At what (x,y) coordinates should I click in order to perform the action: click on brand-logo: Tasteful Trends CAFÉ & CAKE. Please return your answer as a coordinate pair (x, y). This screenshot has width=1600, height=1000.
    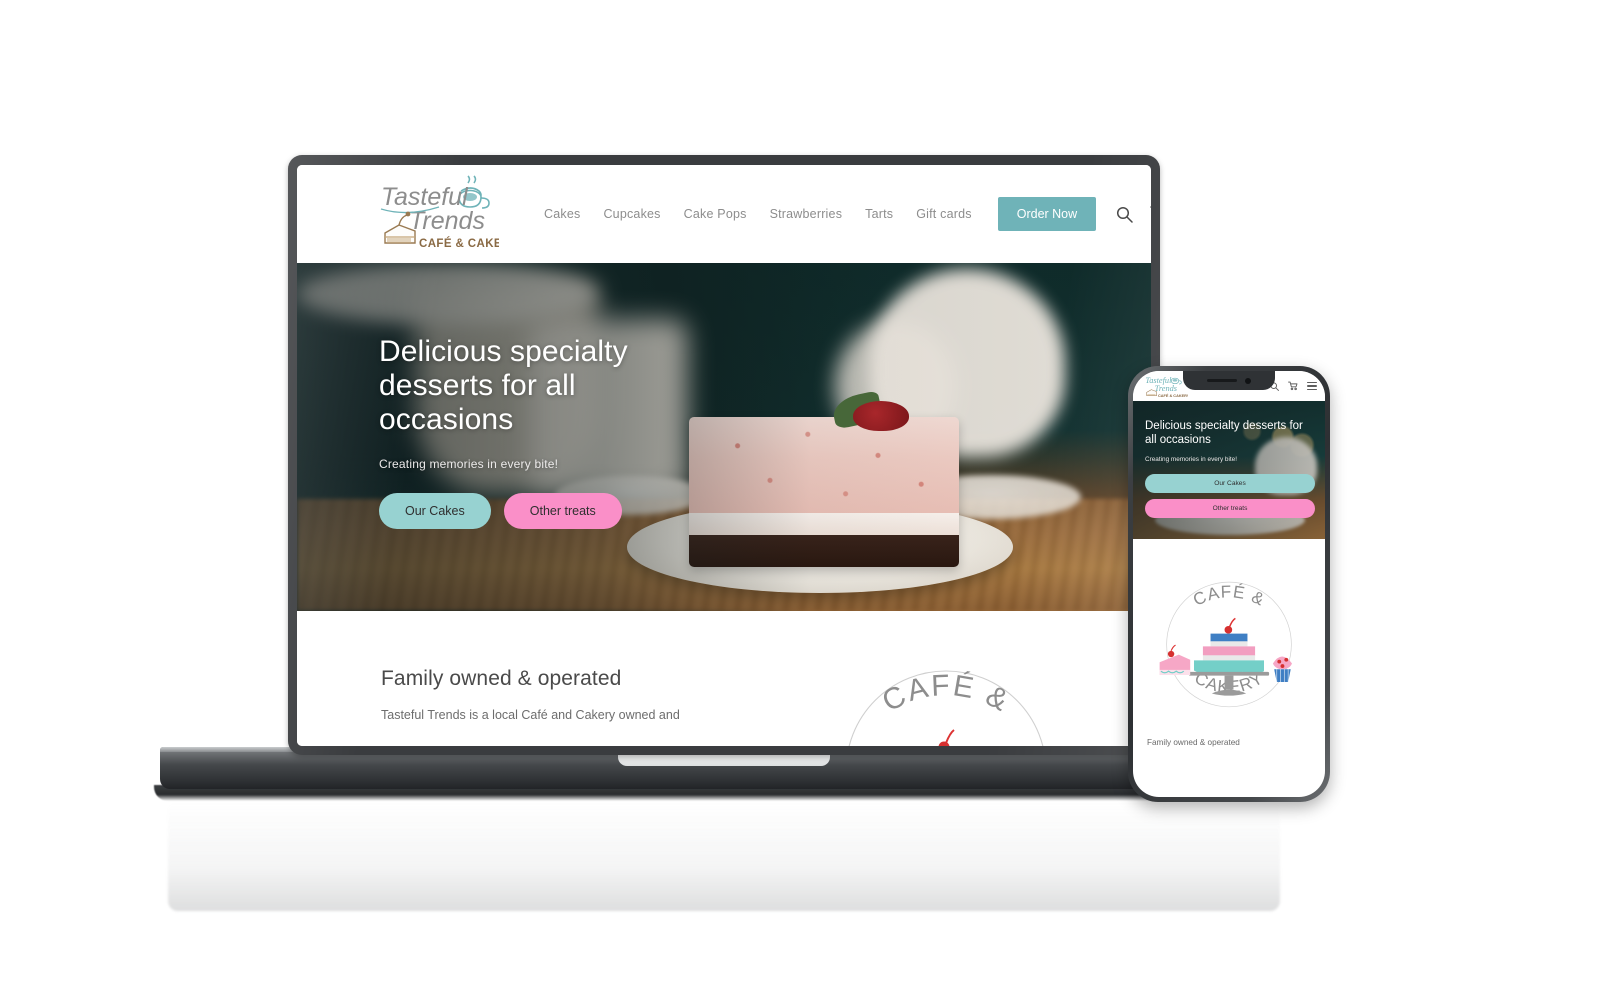
    Looking at the image, I should click on (437, 214).